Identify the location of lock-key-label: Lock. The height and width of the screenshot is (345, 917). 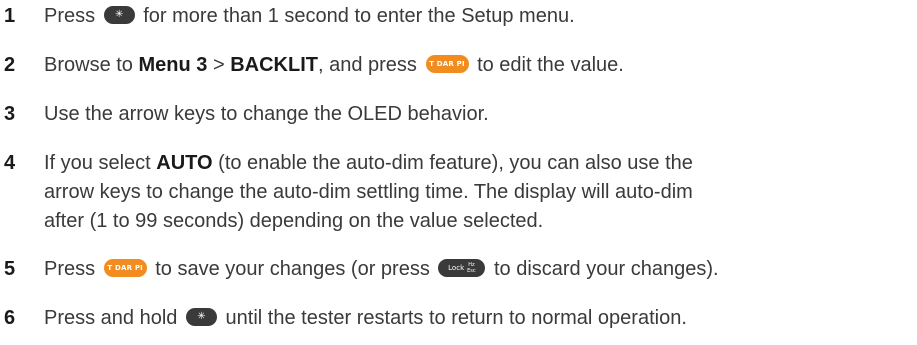
(456, 267).